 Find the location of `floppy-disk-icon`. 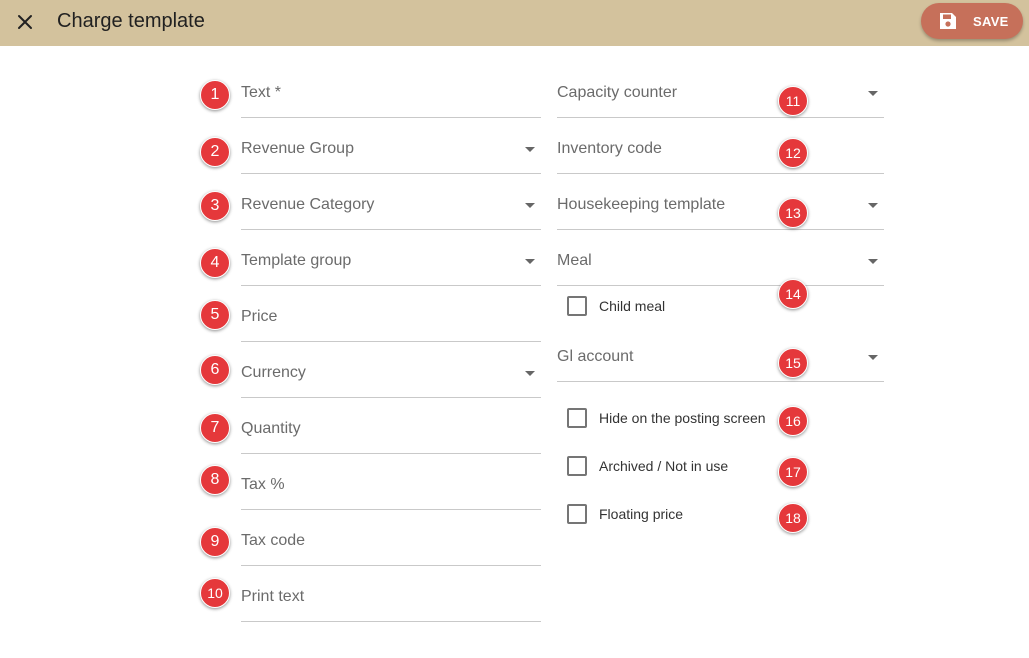

floppy-disk-icon is located at coordinates (948, 21).